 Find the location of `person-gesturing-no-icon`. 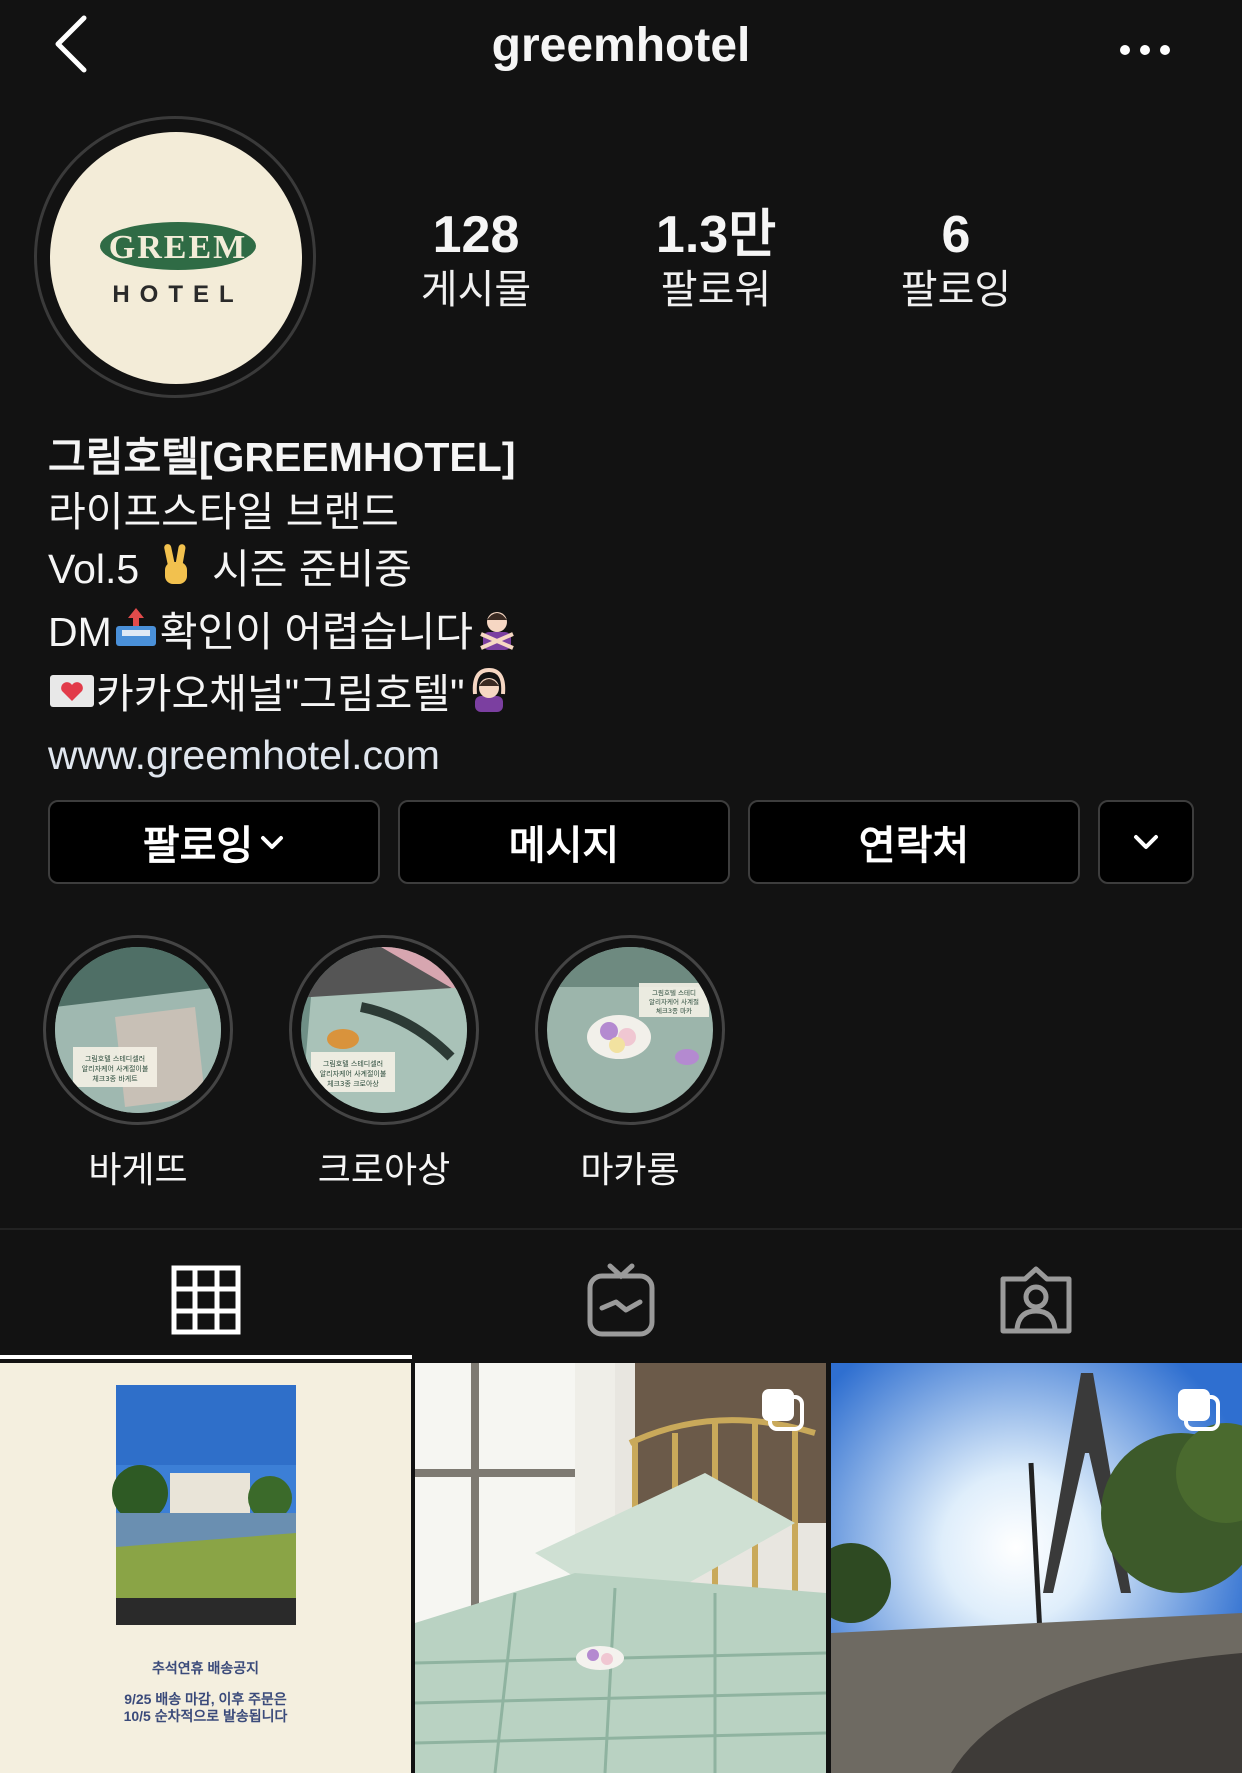

person-gesturing-no-icon is located at coordinates (497, 635).